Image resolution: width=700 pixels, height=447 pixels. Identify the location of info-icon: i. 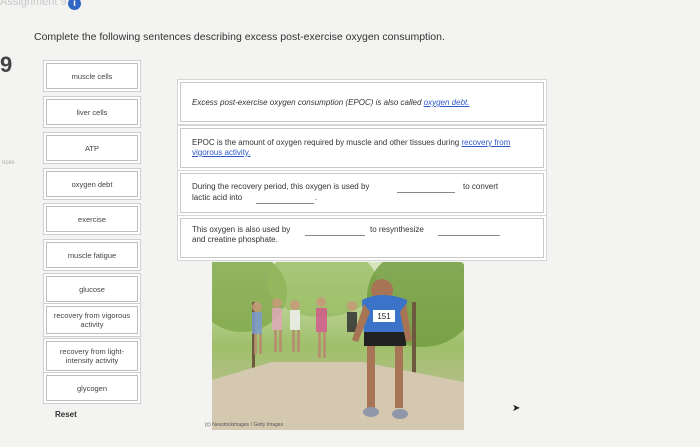
(74, 5).